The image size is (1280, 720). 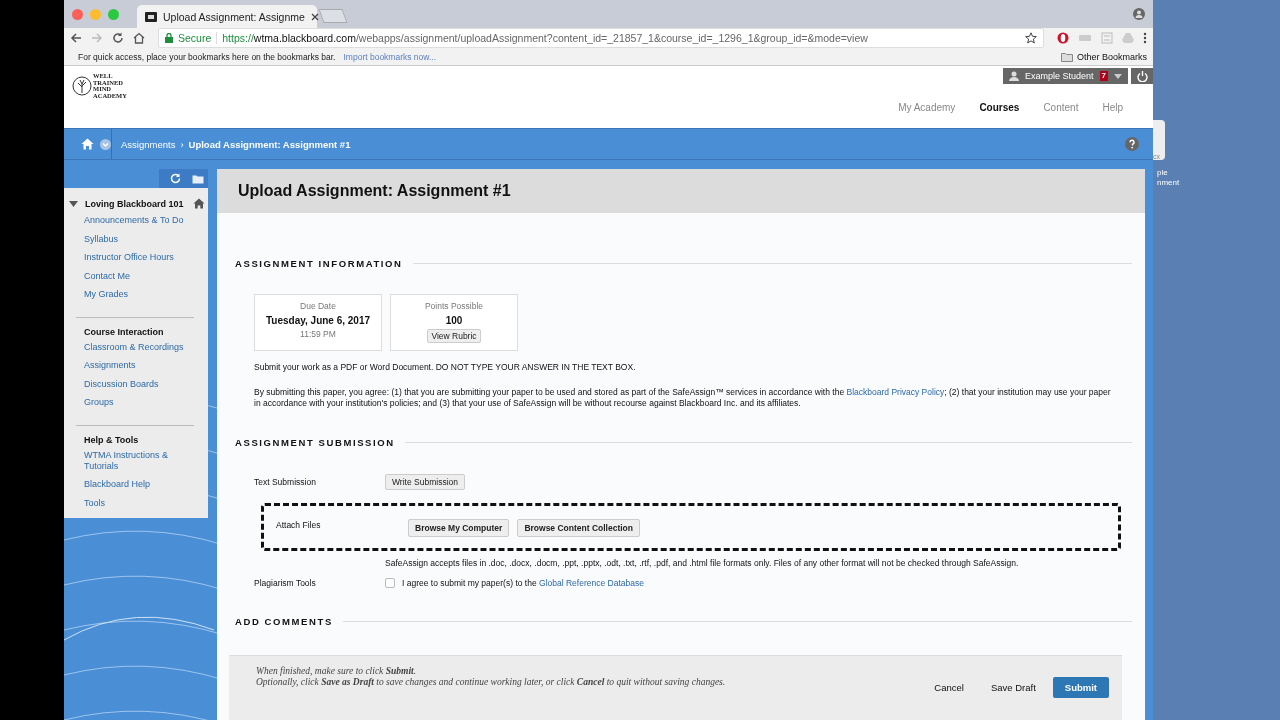 I want to click on due-date: Tuesday, June 6, 2017, so click(x=318, y=320).